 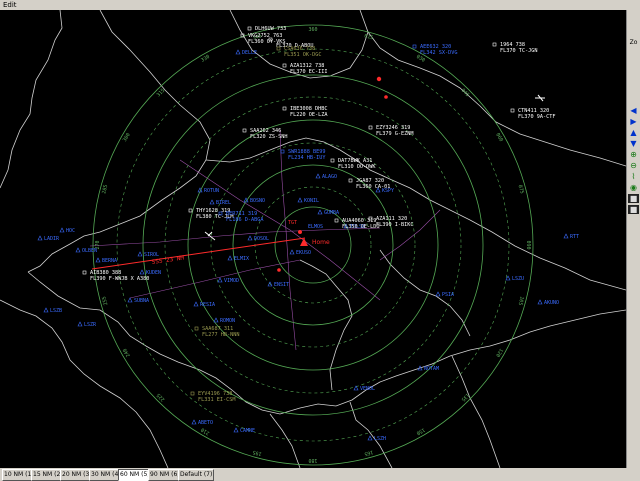 What do you see at coordinates (532, 114) in the screenshot?
I see `aircraft-tag: CTN411 320FL370 9A-CTF` at bounding box center [532, 114].